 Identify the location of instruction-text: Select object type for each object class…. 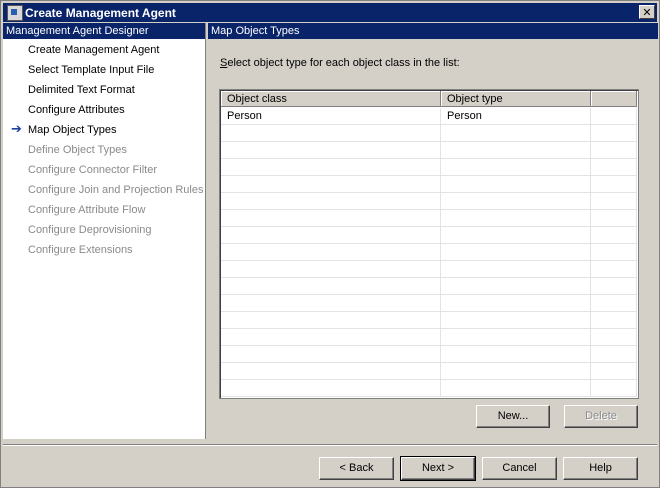
(340, 63).